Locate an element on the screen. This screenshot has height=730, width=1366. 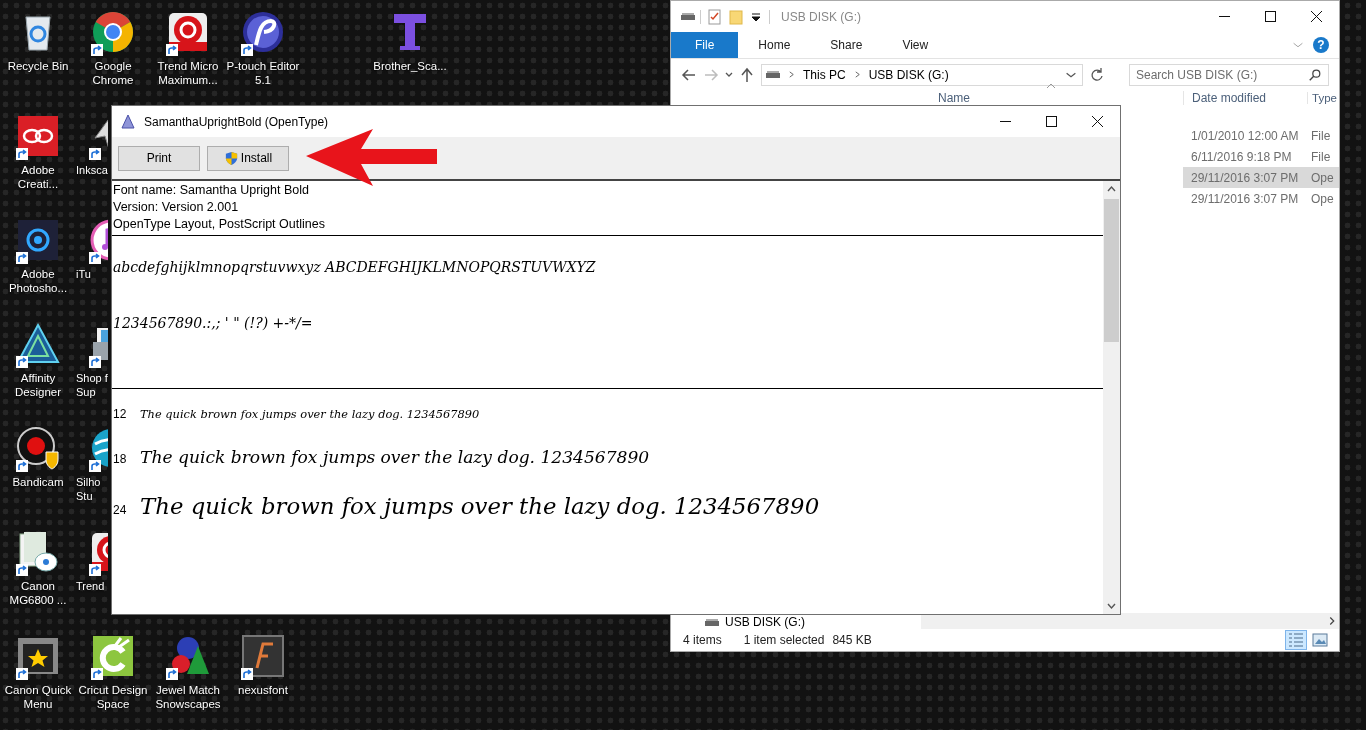
scrollbar-thumb is located at coordinates (1111, 270).